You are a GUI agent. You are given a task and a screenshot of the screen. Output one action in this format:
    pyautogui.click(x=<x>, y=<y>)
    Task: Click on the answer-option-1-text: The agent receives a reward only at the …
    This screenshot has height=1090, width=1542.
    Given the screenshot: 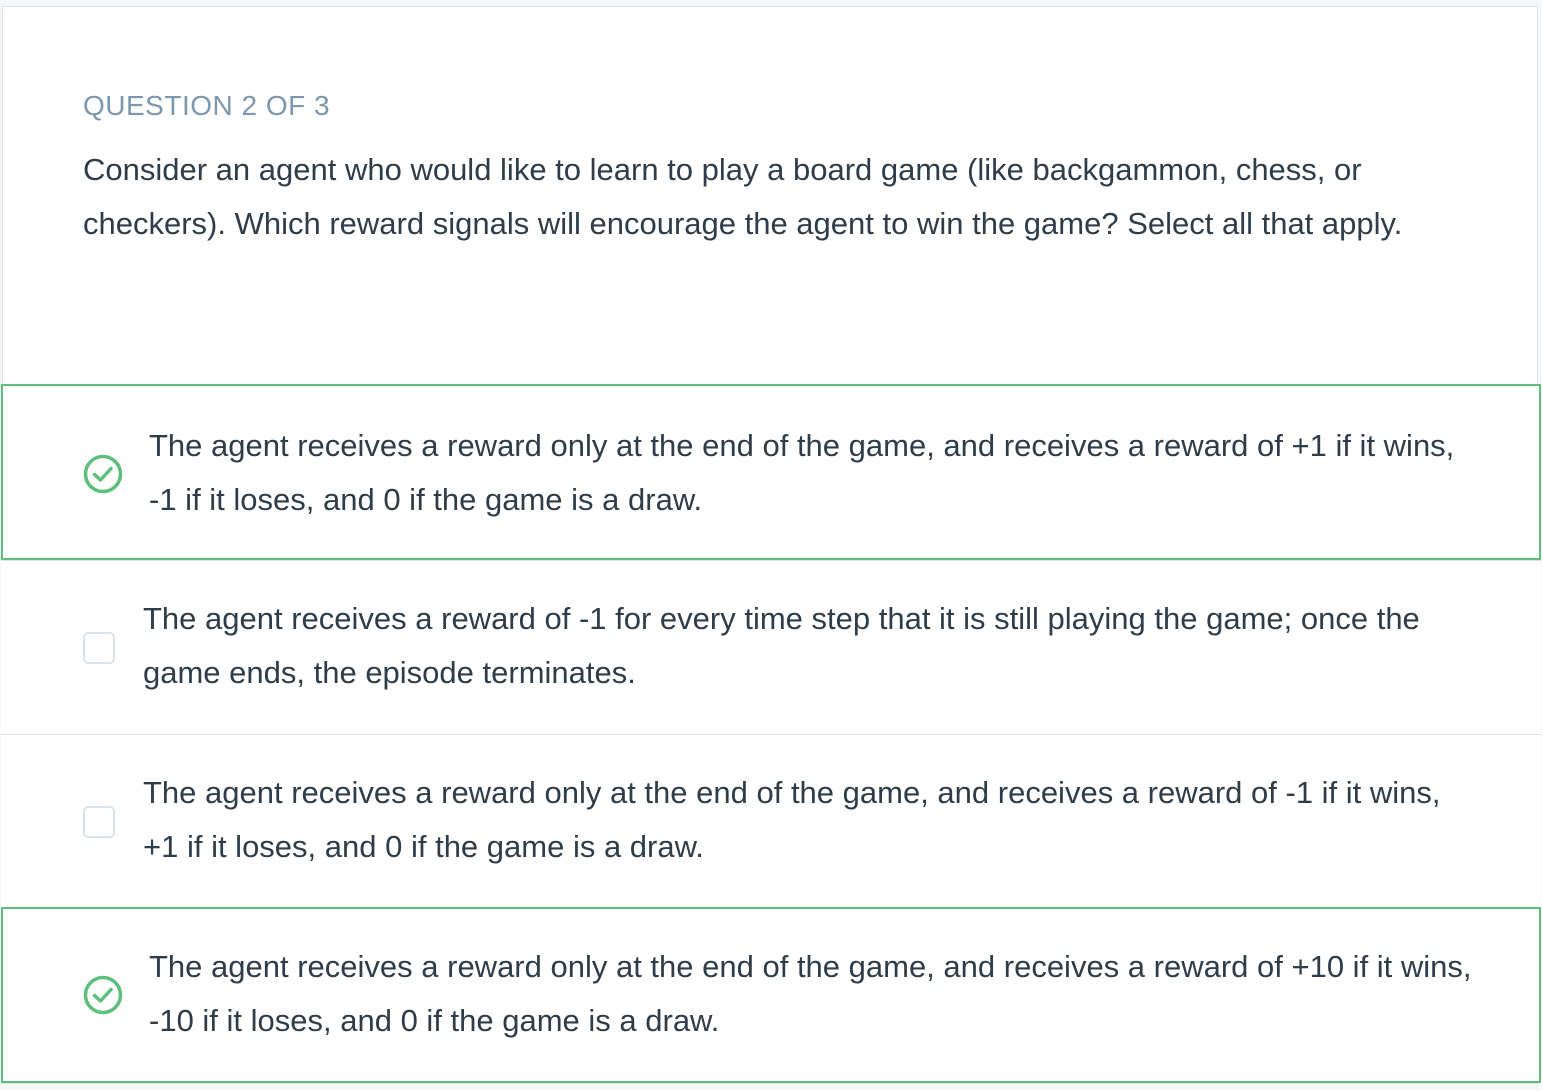 What is the action you would take?
    pyautogui.click(x=802, y=472)
    